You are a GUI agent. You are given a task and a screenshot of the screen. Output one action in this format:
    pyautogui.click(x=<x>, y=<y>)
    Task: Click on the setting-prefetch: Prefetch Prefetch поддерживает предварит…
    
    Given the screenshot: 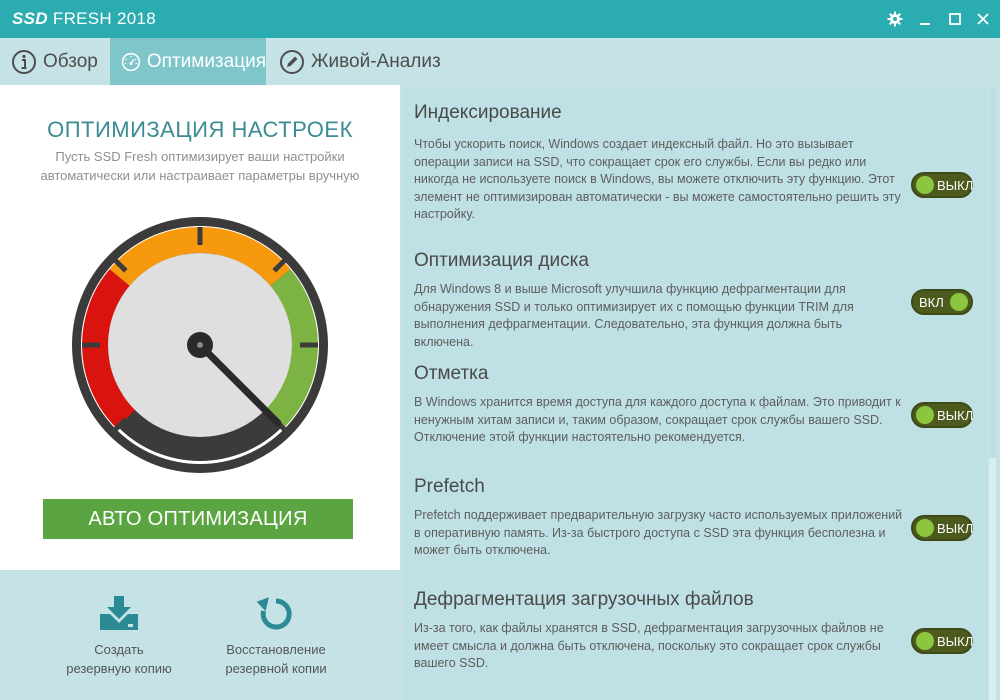 What is the action you would take?
    pyautogui.click(x=696, y=526)
    